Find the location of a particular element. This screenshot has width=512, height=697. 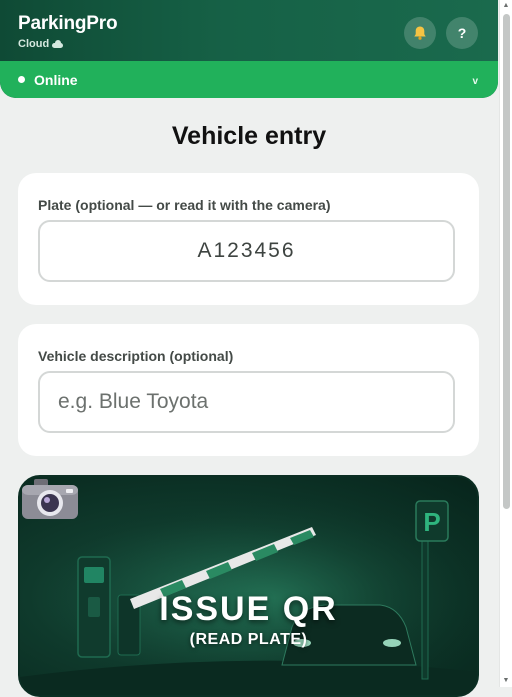

notifications-button is located at coordinates (420, 33).